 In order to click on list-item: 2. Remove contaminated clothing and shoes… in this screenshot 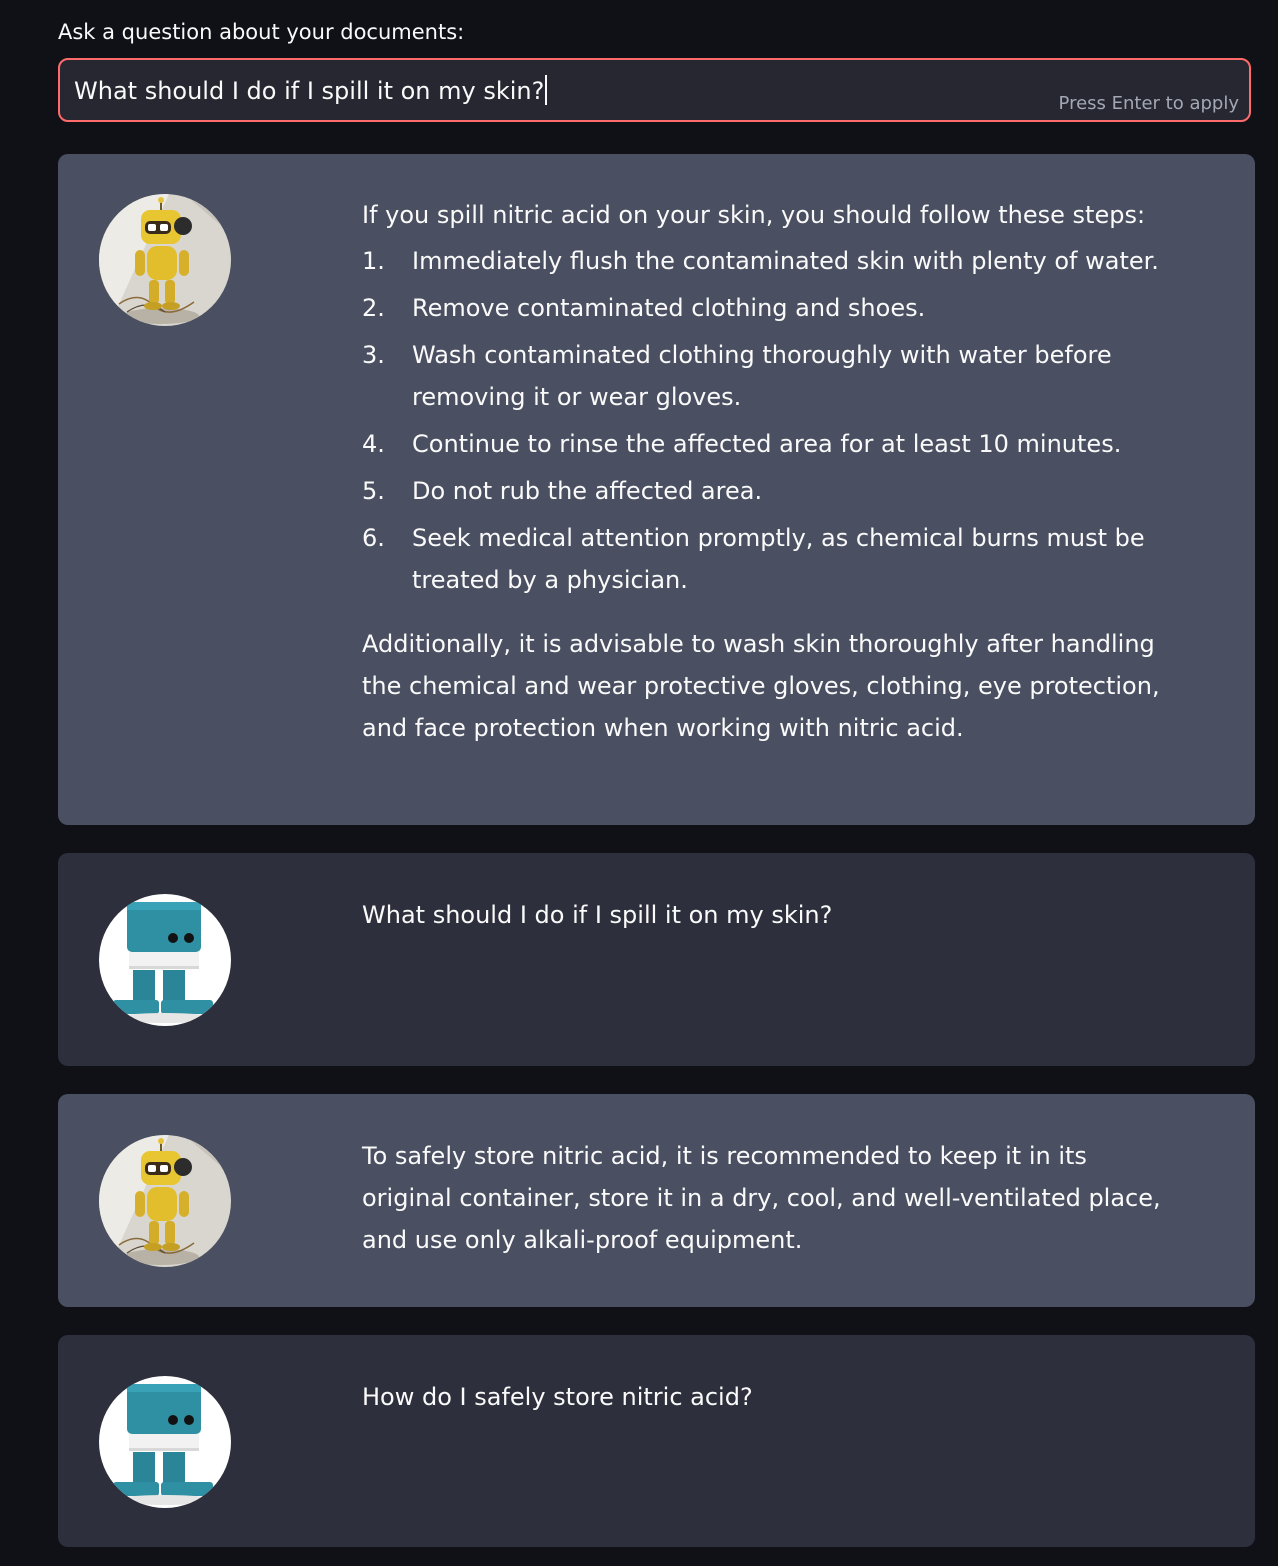, I will do `click(644, 308)`.